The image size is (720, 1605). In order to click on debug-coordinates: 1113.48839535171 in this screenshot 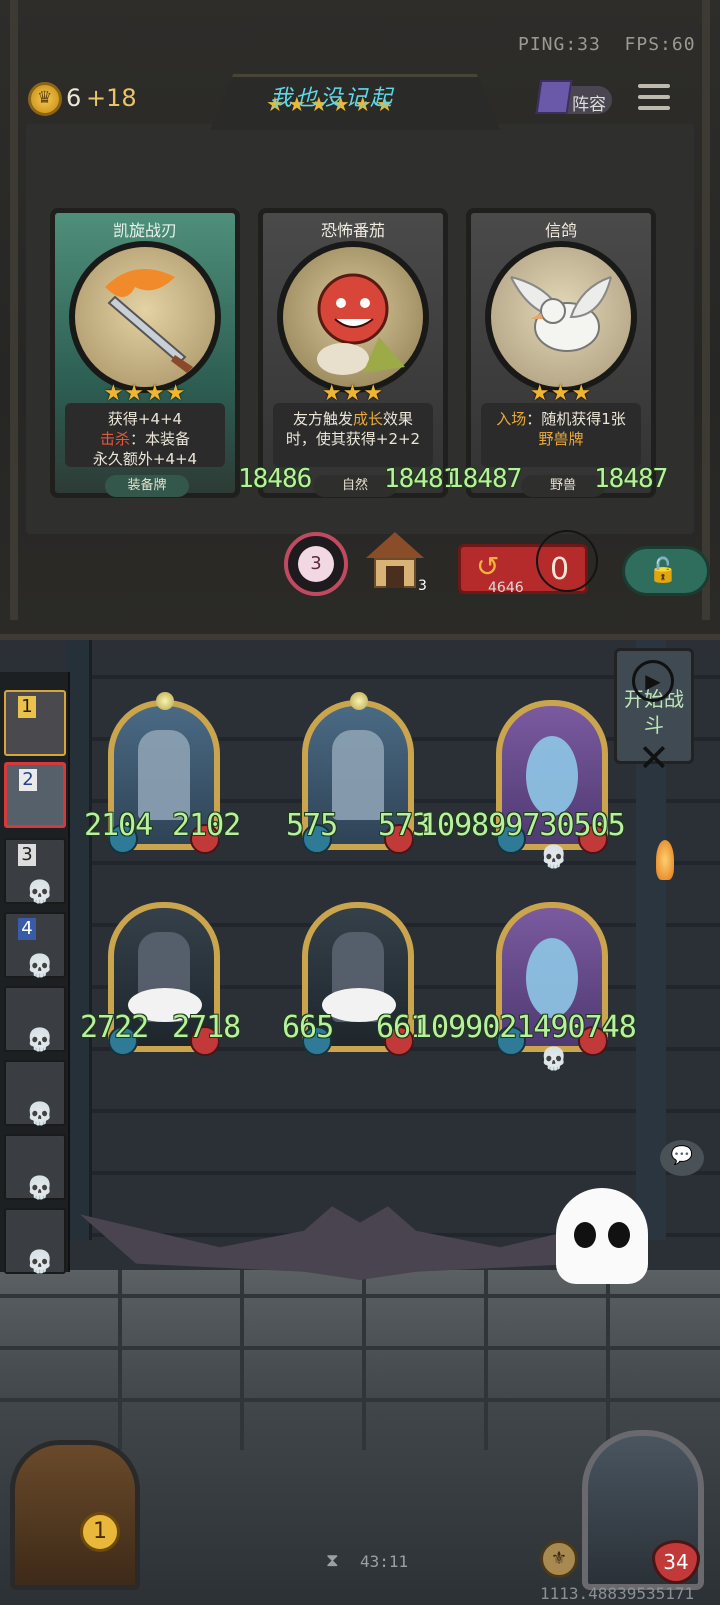, I will do `click(617, 1593)`.